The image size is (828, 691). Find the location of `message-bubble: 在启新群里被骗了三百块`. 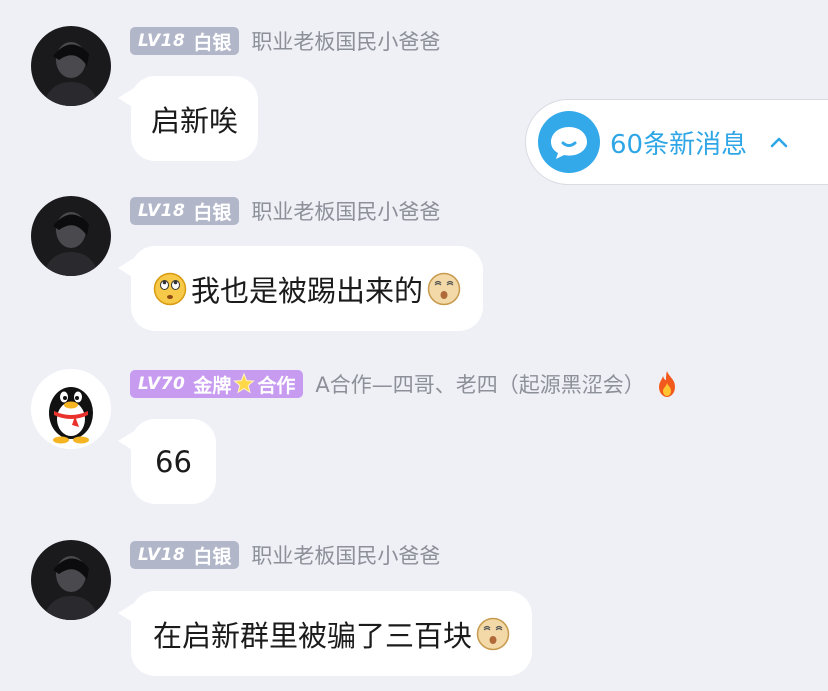

message-bubble: 在启新群里被骗了三百块 is located at coordinates (325, 633).